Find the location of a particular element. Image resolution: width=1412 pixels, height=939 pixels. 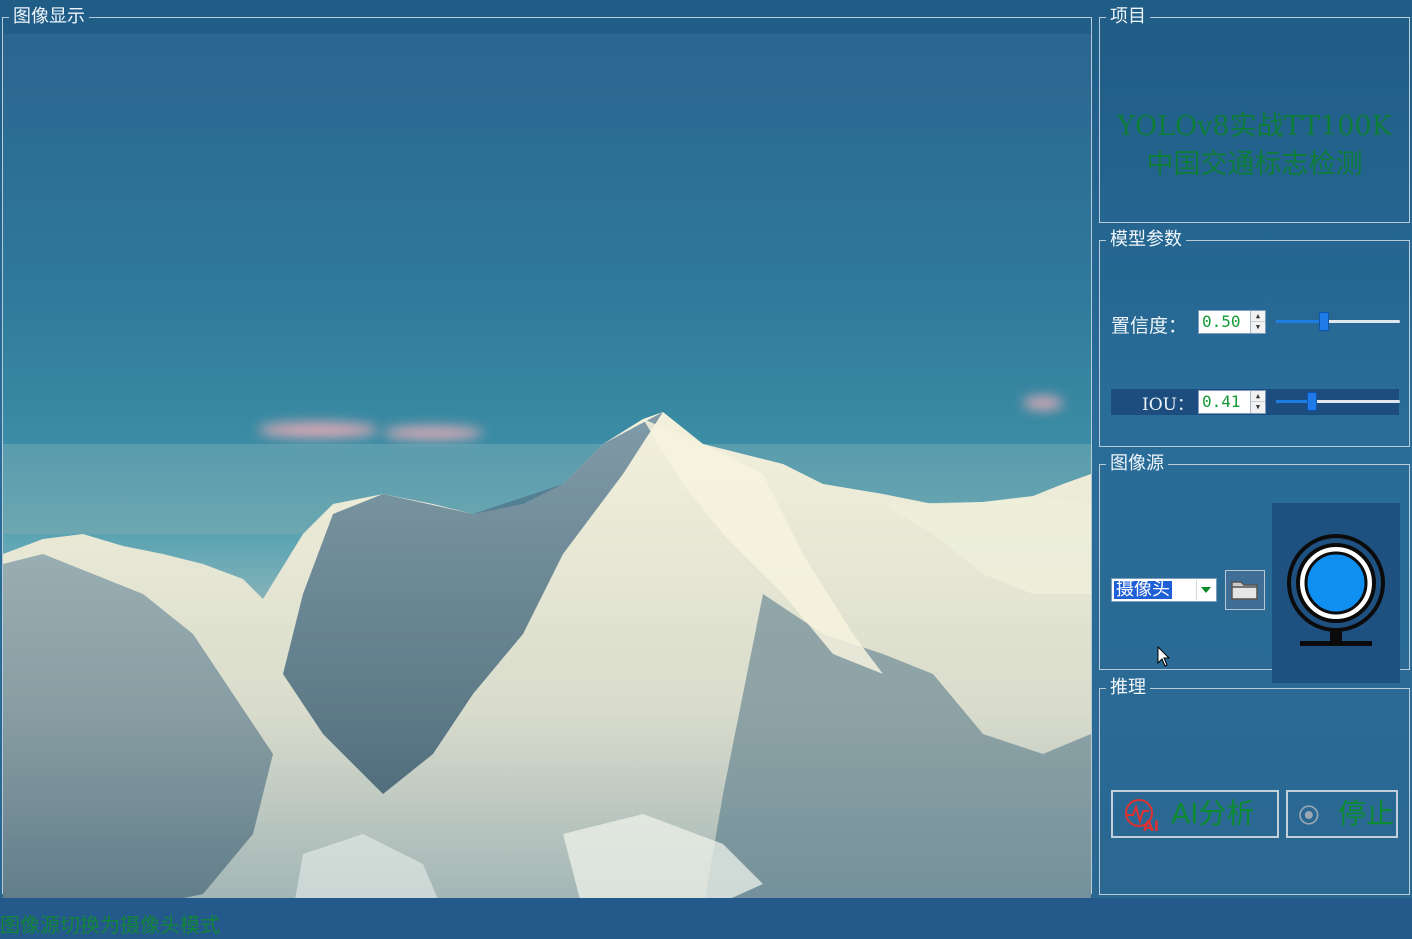

confidence-spinbox: 0.50 ▲ ▼ is located at coordinates (1232, 322).